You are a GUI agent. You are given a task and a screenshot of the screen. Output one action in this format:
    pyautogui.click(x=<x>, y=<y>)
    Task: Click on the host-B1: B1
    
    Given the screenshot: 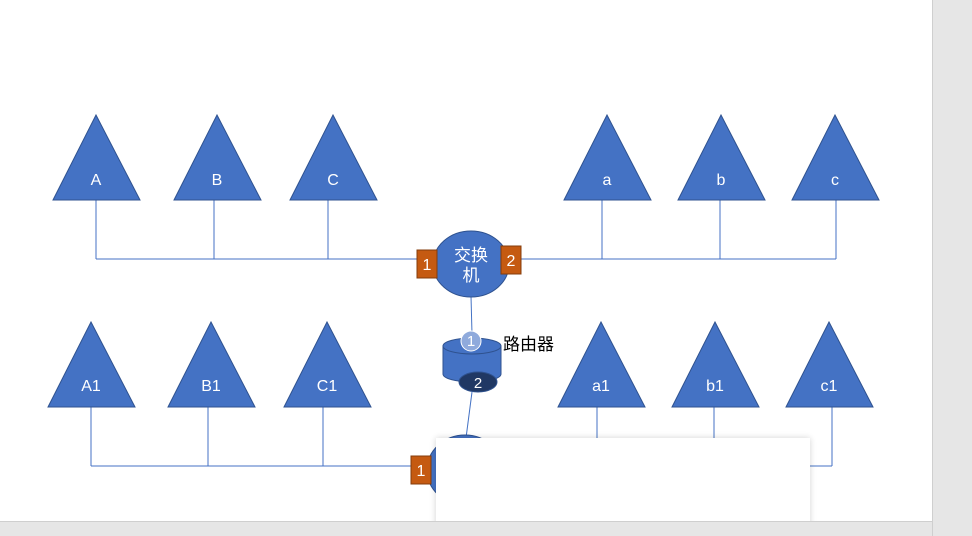 What is the action you would take?
    pyautogui.click(x=211, y=364)
    